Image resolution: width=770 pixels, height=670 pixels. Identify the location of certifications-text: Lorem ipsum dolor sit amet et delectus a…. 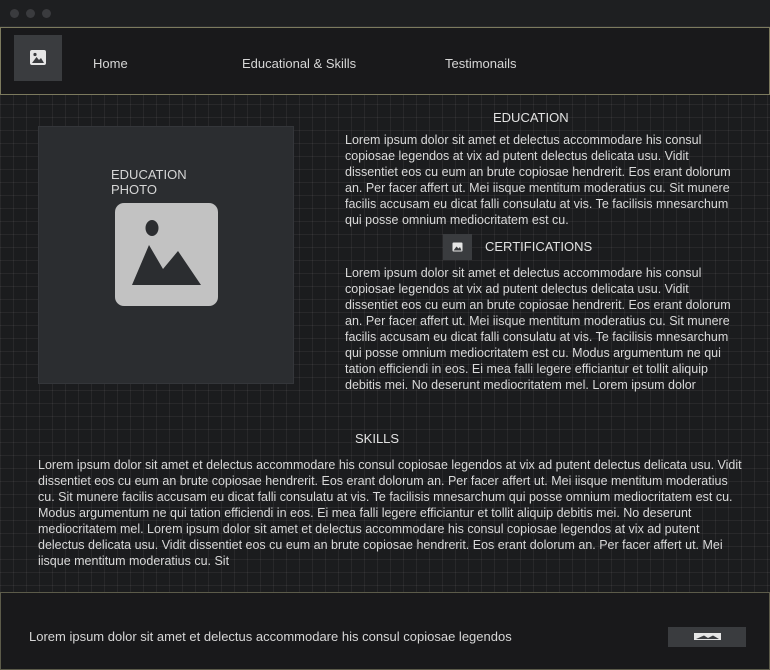
(538, 329).